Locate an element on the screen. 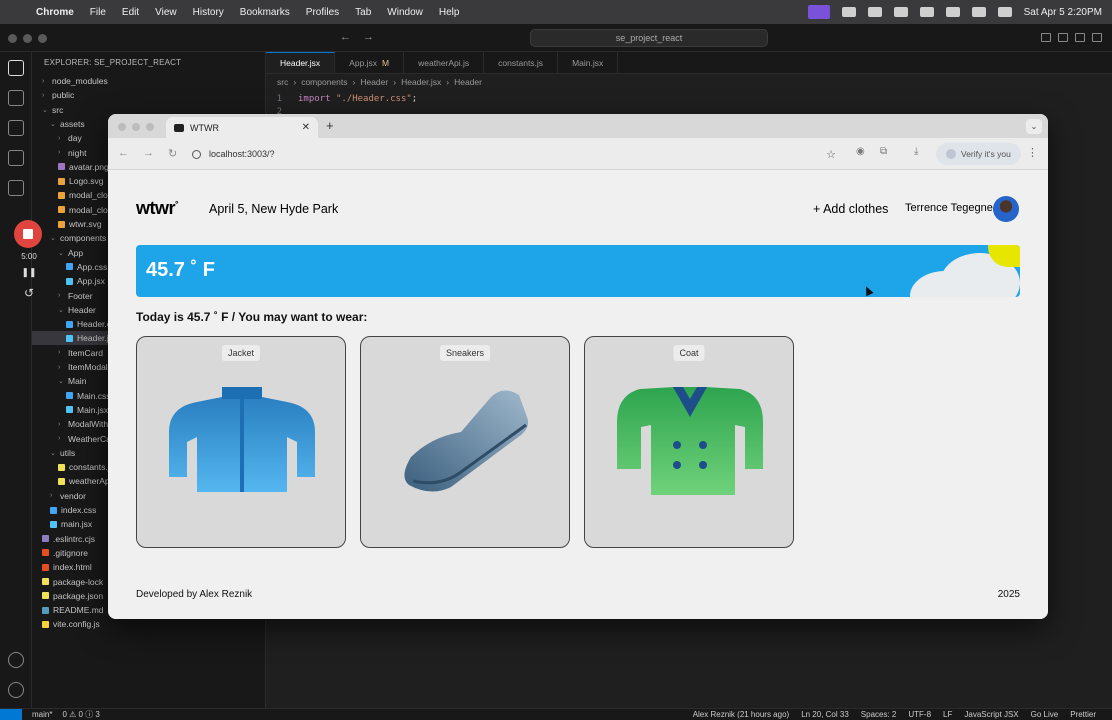  reload-icon: ↻ is located at coordinates (172, 153).